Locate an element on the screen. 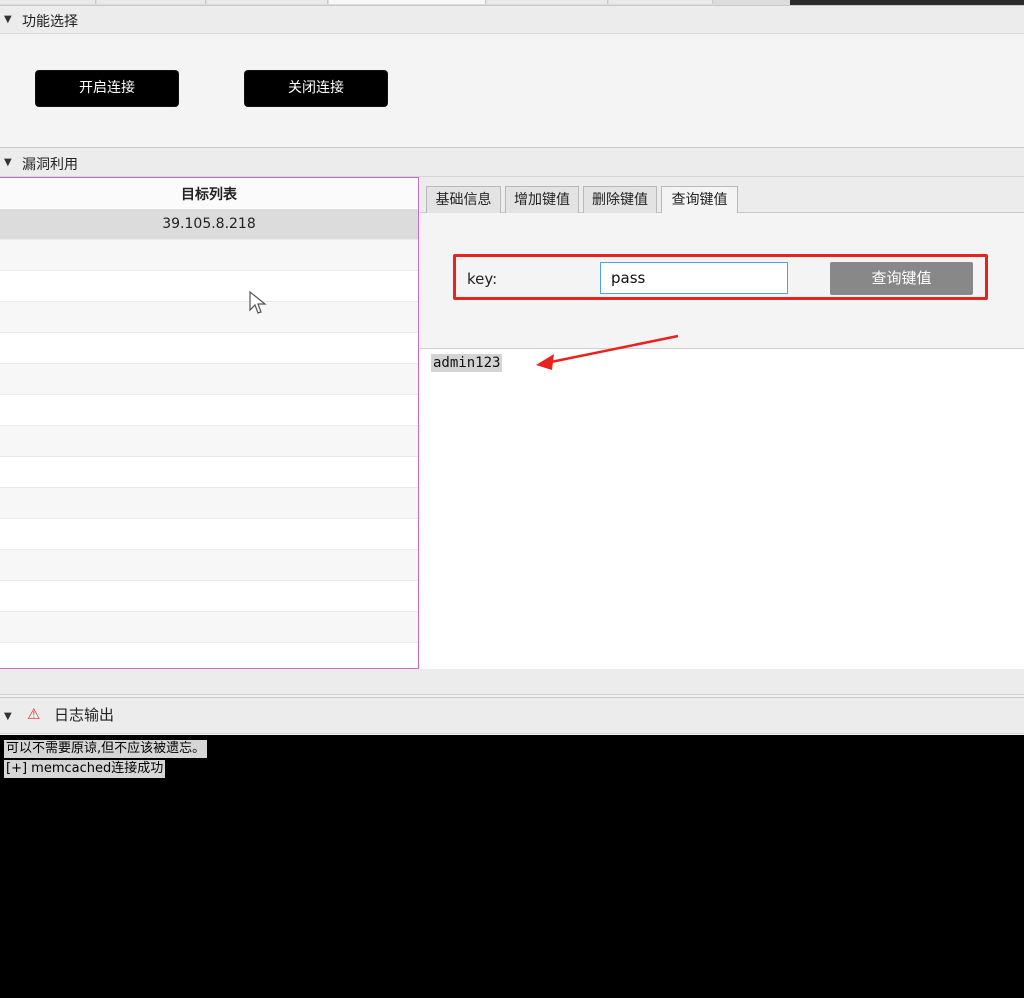 The image size is (1024, 998). target-row: 39.105.8.218 is located at coordinates (209, 224).